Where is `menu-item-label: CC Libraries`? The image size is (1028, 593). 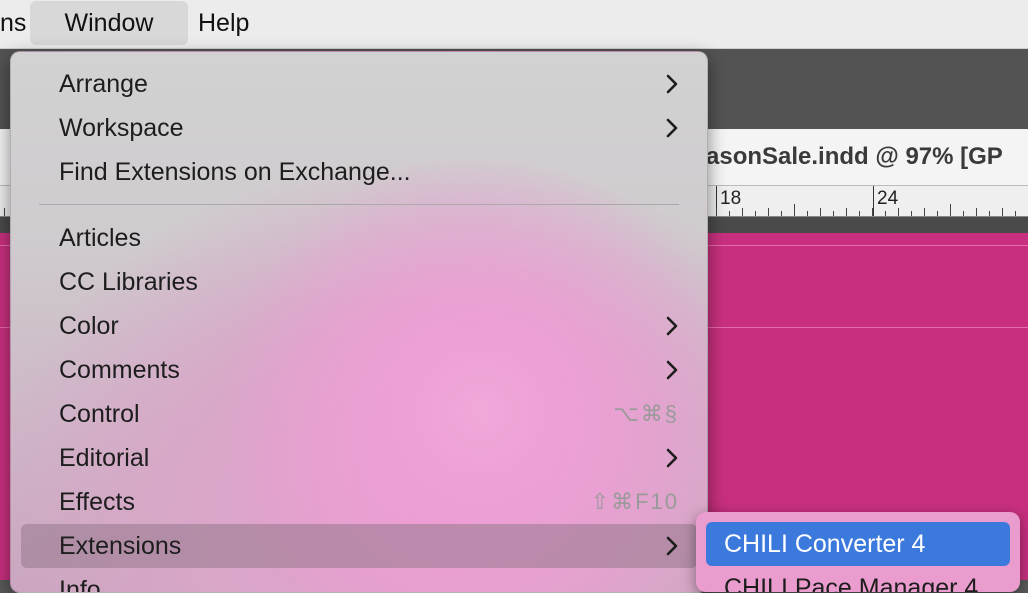 menu-item-label: CC Libraries is located at coordinates (128, 282).